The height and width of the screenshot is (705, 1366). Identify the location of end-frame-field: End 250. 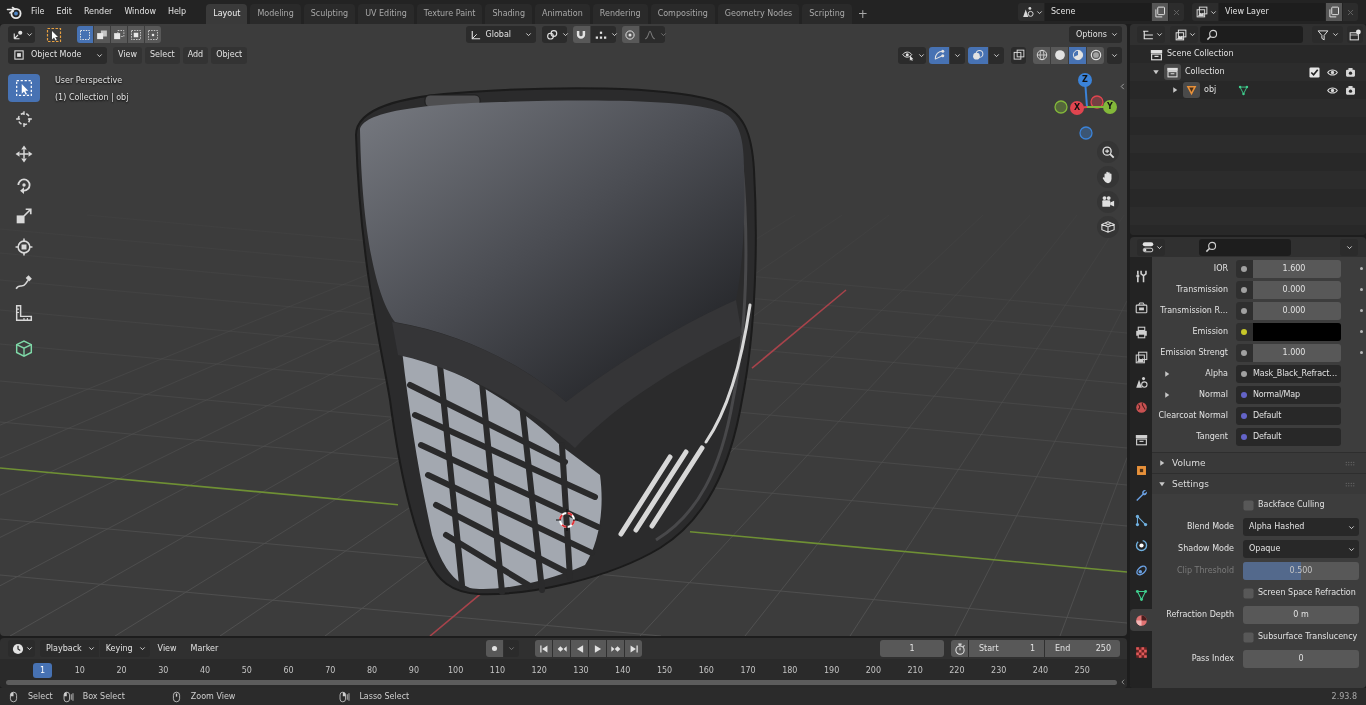
(1082, 648).